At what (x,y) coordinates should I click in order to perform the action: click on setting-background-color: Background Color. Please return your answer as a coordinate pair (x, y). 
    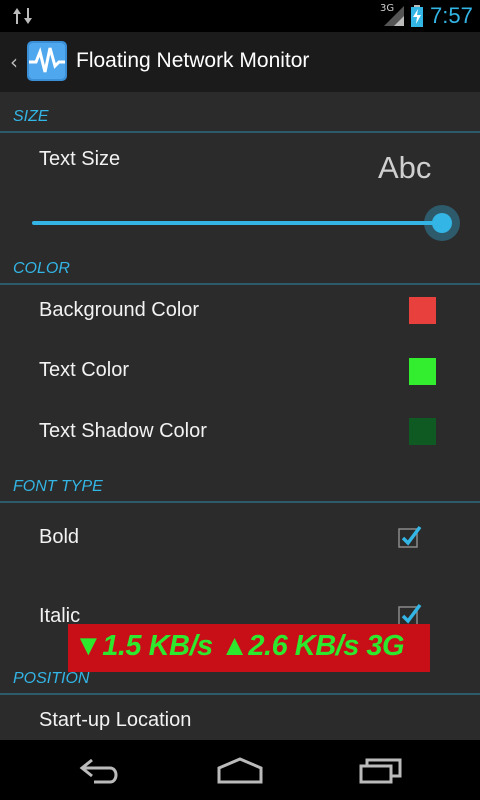
    Looking at the image, I should click on (240, 314).